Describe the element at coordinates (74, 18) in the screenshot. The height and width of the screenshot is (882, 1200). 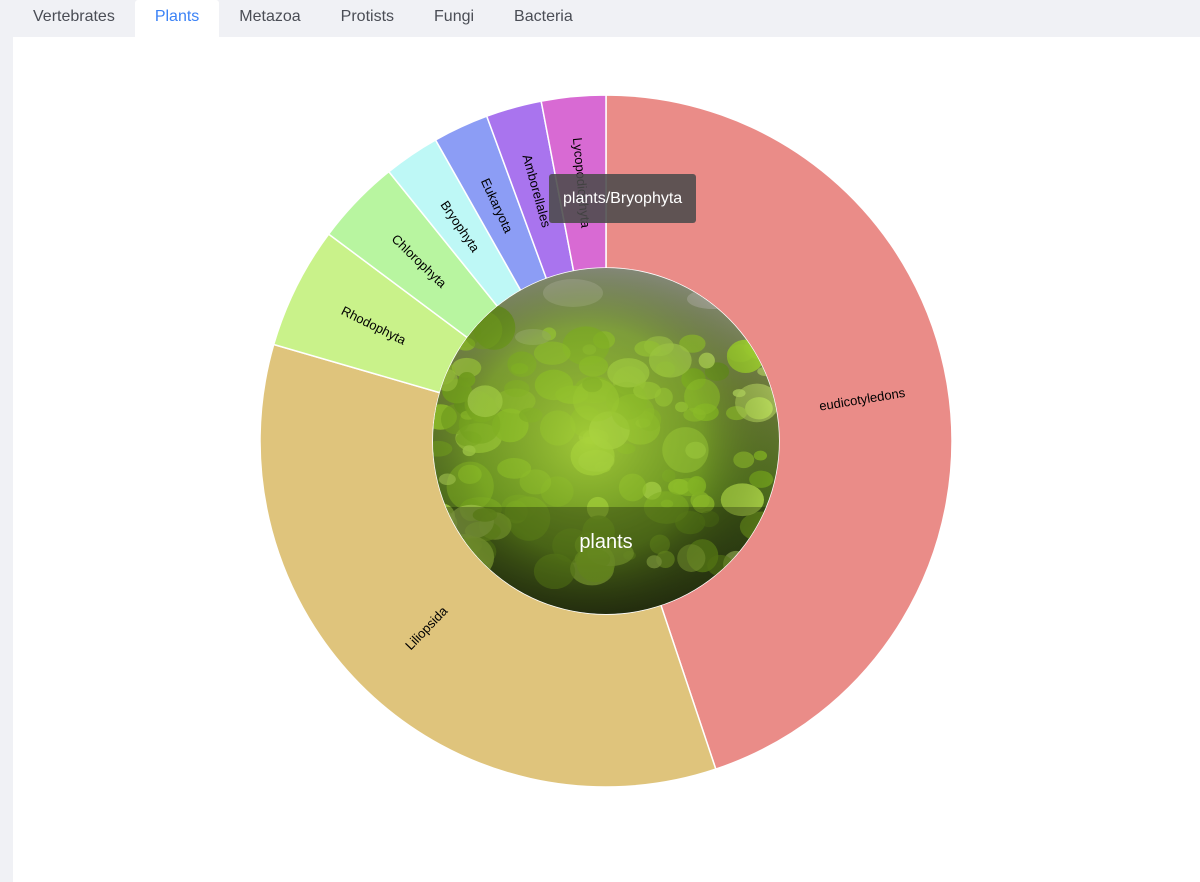
I see `tab-vertebrates: Vertebrates` at that location.